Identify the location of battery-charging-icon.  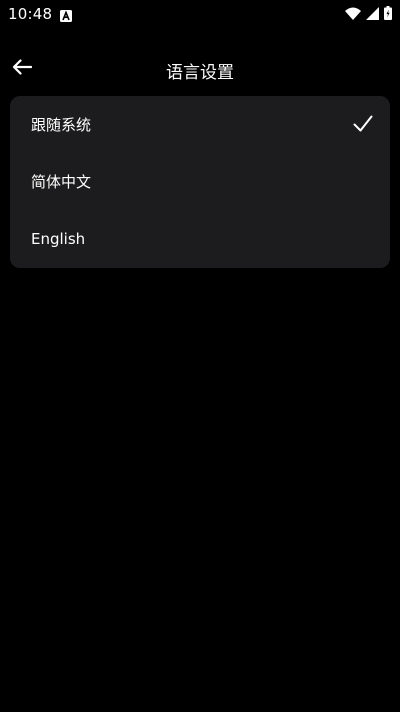
(388, 13).